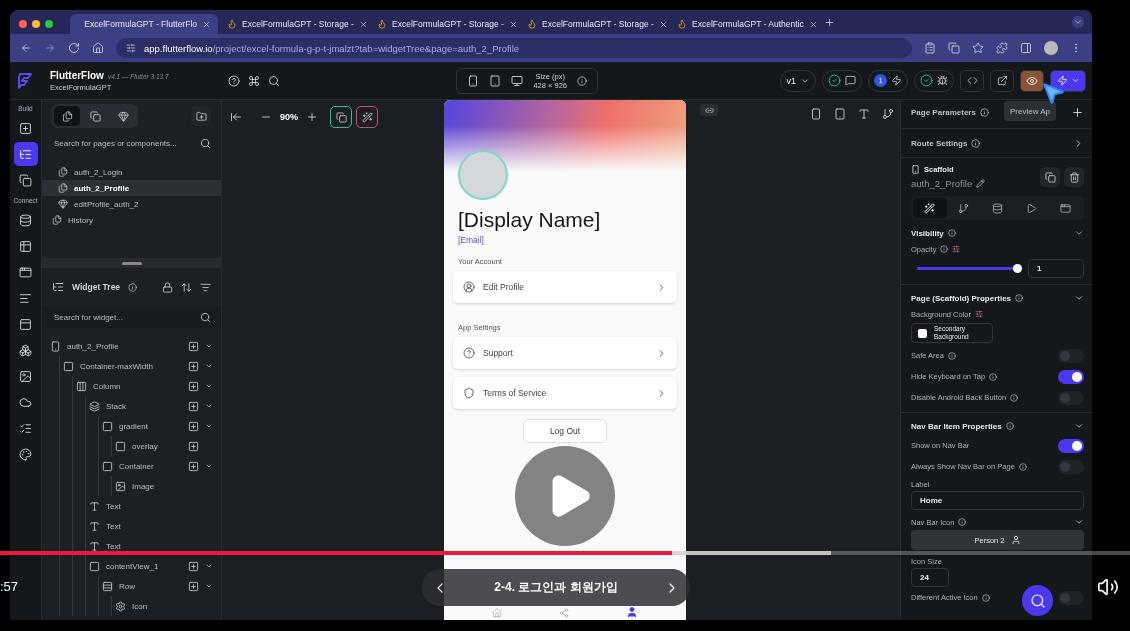  I want to click on number-field: 24, so click(930, 577).